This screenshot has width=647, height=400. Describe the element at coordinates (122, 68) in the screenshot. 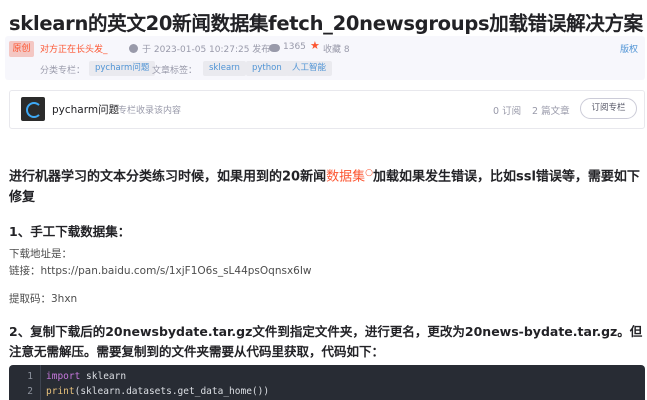

I see `column-tag: pycharm问题` at that location.